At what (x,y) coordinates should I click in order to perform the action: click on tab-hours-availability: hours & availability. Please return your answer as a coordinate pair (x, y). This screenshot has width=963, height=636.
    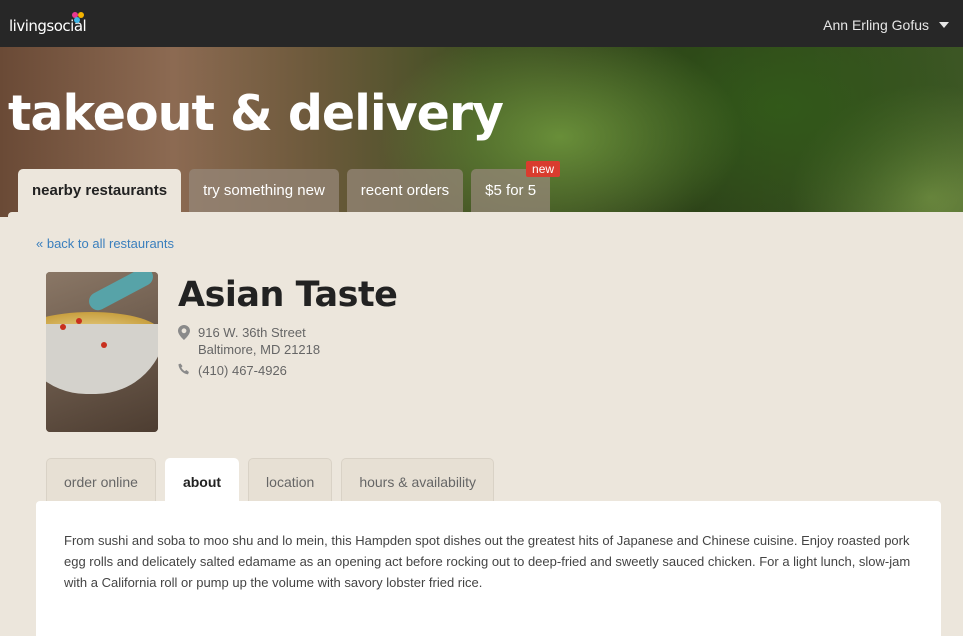
    Looking at the image, I should click on (418, 480).